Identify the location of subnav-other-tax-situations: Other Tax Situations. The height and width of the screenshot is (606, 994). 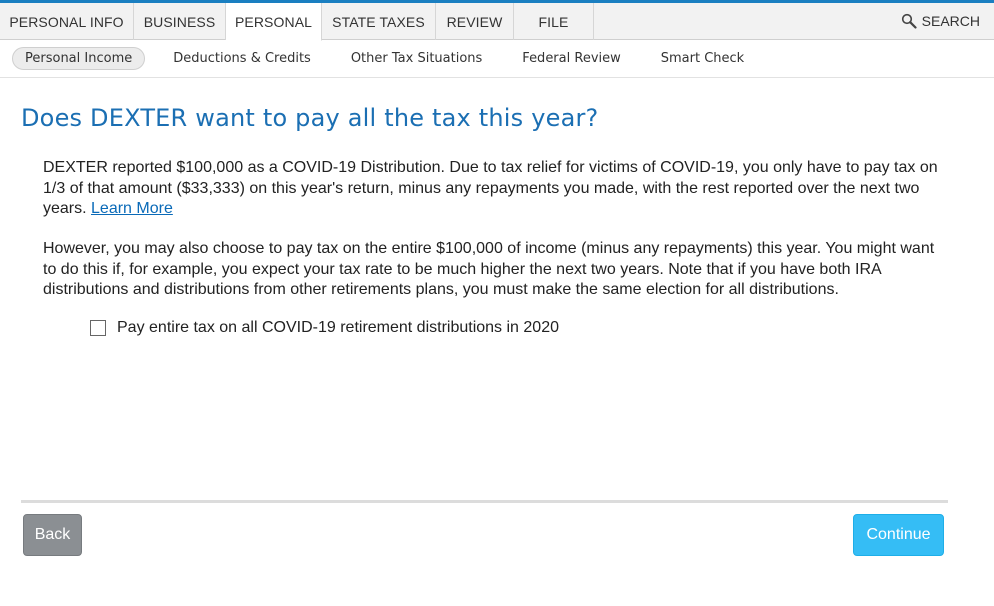
(416, 58).